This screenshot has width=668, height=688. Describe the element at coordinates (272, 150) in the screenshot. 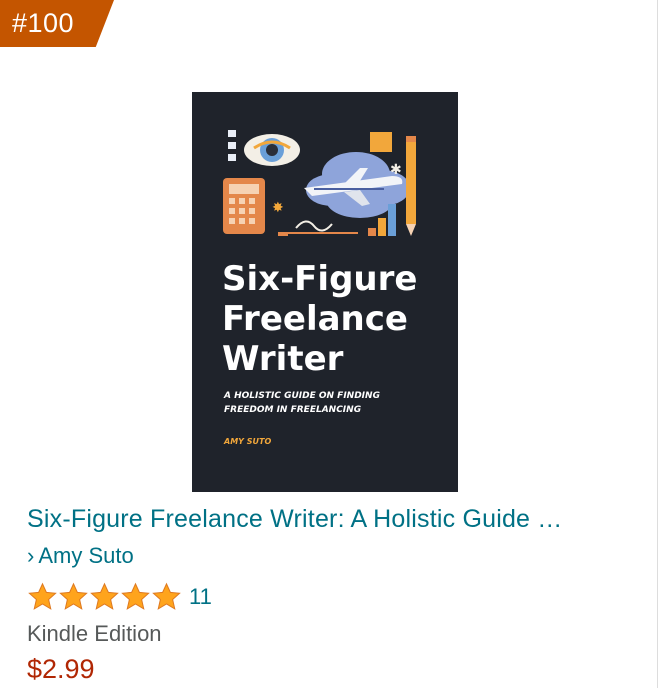

I see `eye-icon` at that location.